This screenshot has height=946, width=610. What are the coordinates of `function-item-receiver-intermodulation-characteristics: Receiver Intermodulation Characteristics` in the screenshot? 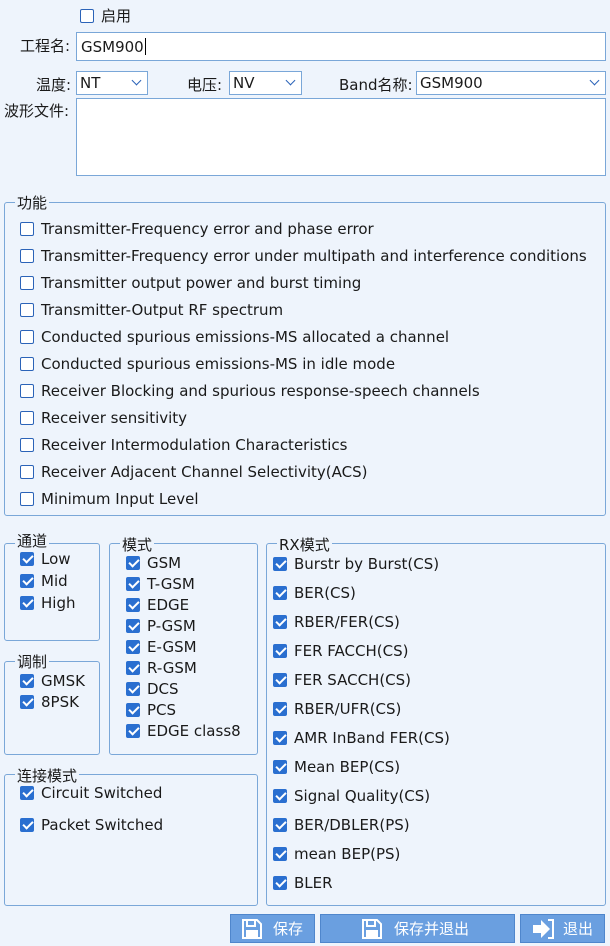 It's located at (183, 445).